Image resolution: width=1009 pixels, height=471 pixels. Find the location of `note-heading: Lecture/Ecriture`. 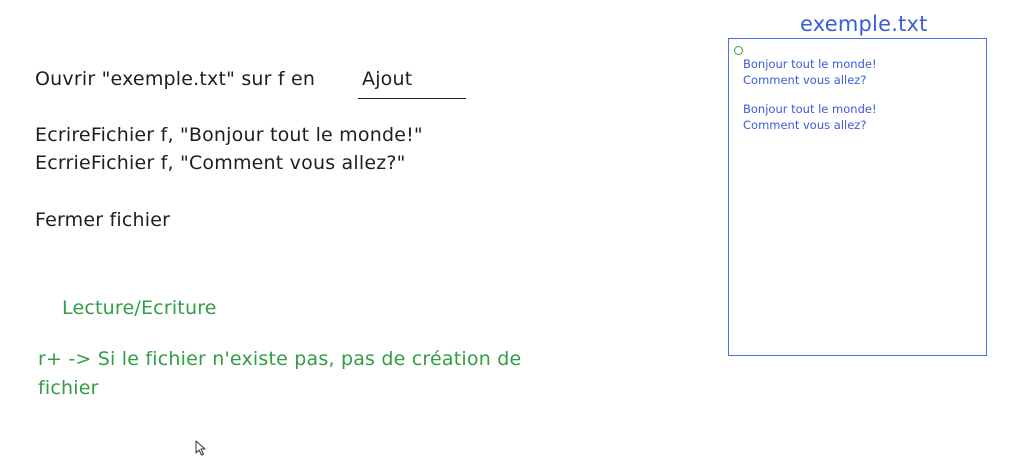

note-heading: Lecture/Ecriture is located at coordinates (139, 308).